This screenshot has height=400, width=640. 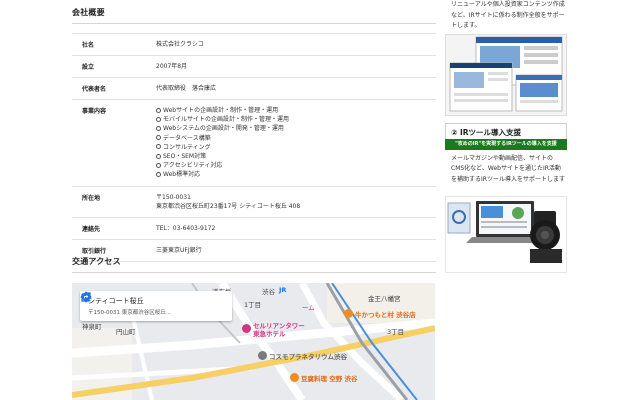 I want to click on row-value: 2007年8月, so click(x=172, y=66).